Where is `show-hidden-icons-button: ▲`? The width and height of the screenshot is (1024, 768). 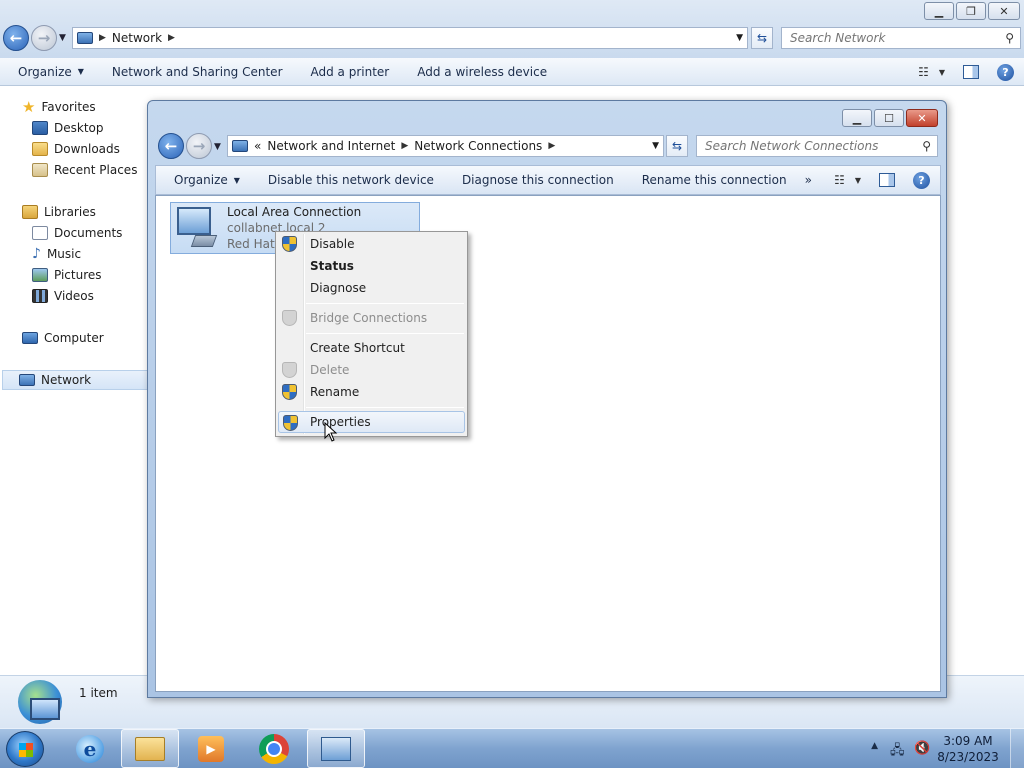 show-hidden-icons-button: ▲ is located at coordinates (874, 746).